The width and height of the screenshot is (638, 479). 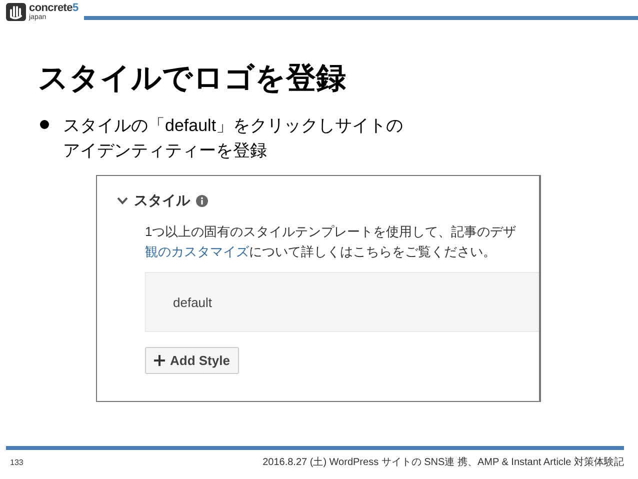 What do you see at coordinates (53, 8) in the screenshot?
I see `logo-wordmark: concrete5` at bounding box center [53, 8].